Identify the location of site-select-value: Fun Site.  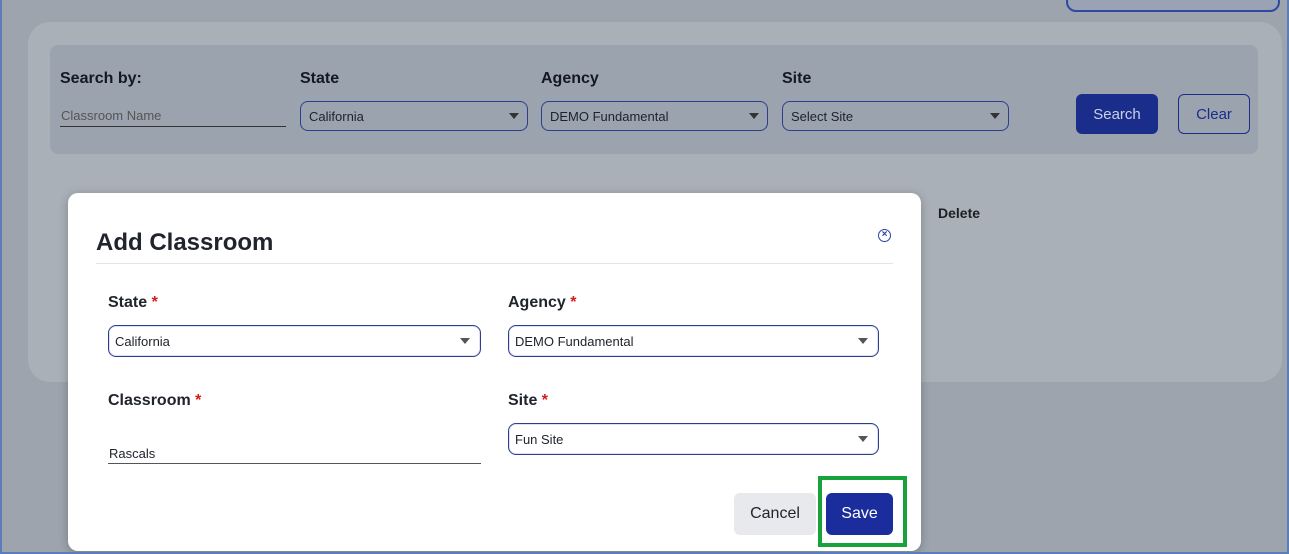
(539, 439).